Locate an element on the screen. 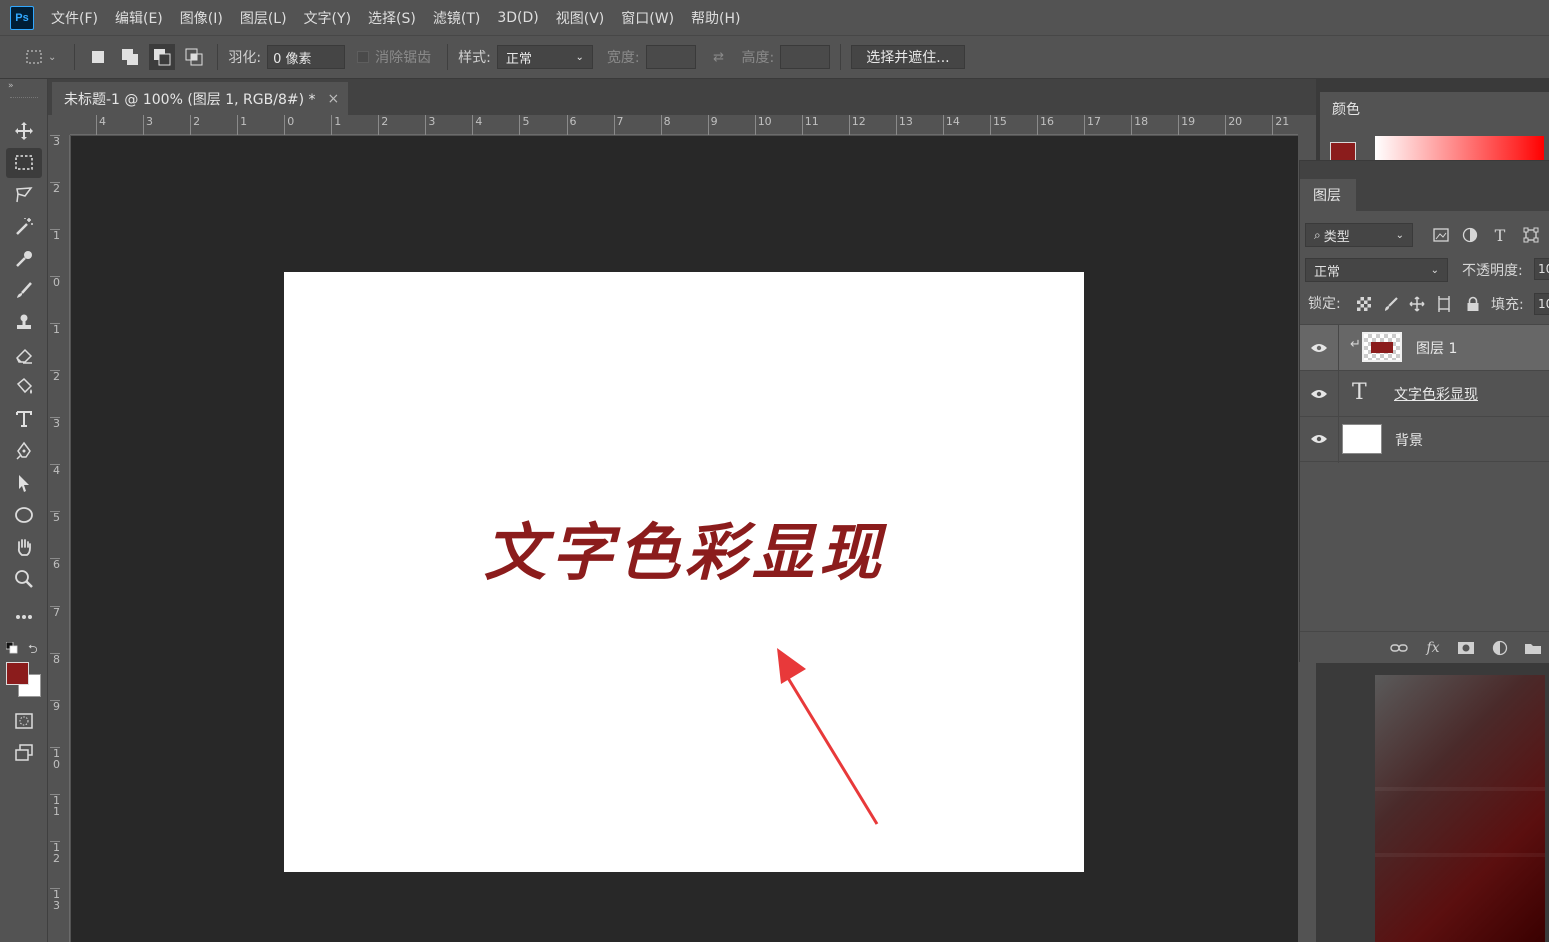  new-selection-icon is located at coordinates (98, 57).